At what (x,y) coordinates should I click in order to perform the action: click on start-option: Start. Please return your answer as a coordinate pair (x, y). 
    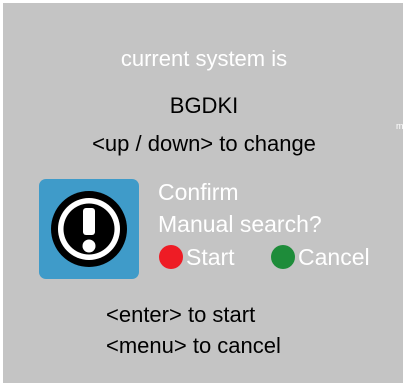
    Looking at the image, I should click on (197, 257).